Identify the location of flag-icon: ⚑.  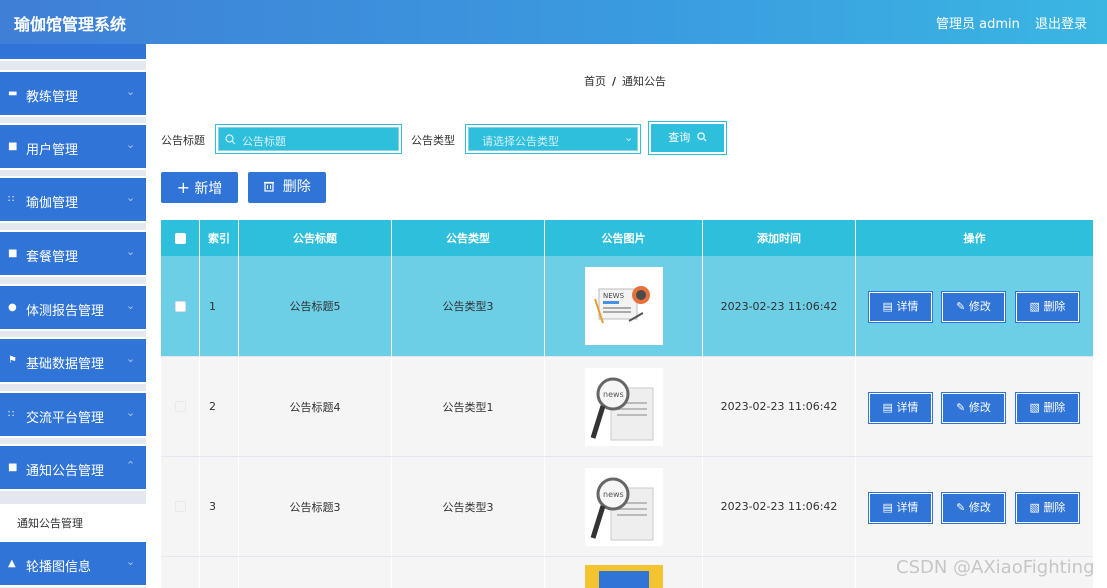
(12, 360).